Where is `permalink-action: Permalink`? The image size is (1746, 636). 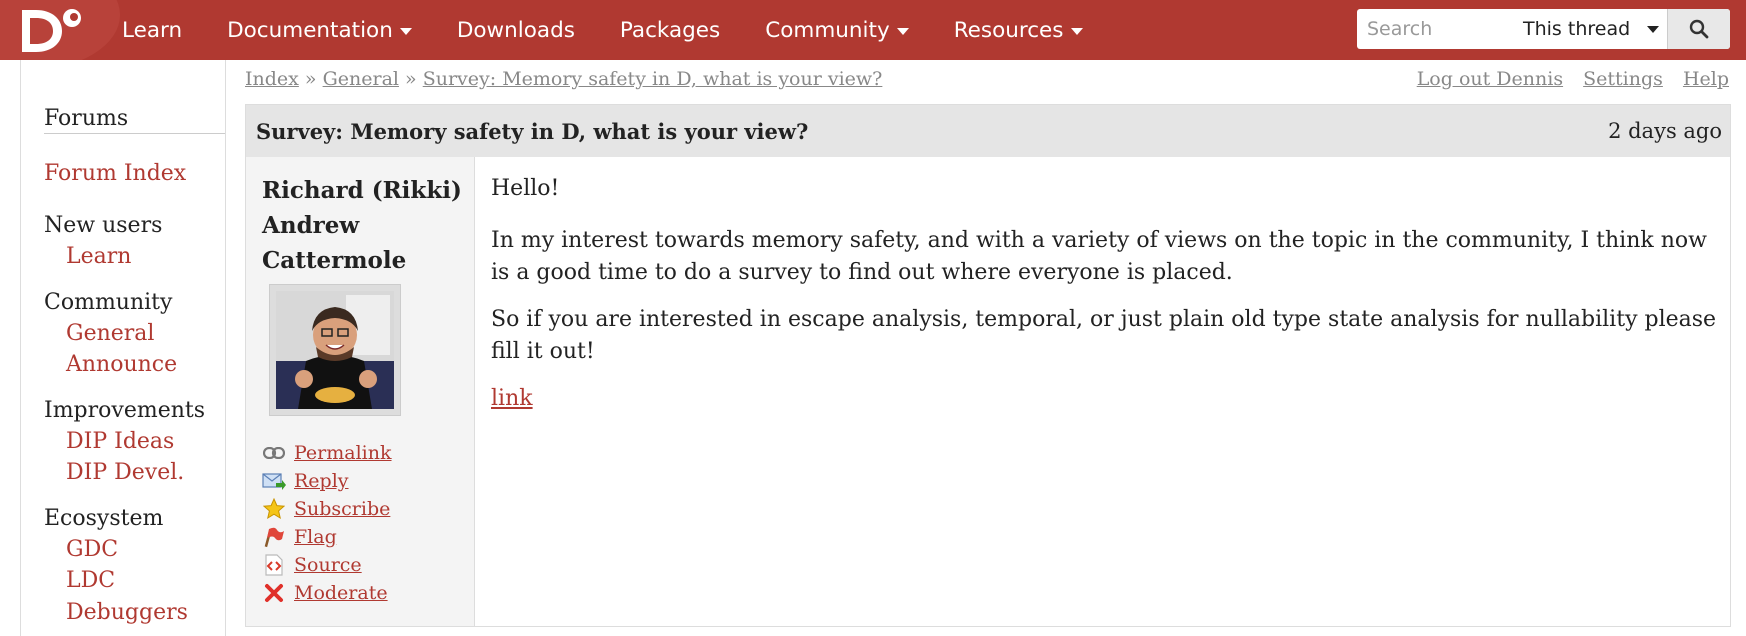
permalink-action: Permalink is located at coordinates (327, 453).